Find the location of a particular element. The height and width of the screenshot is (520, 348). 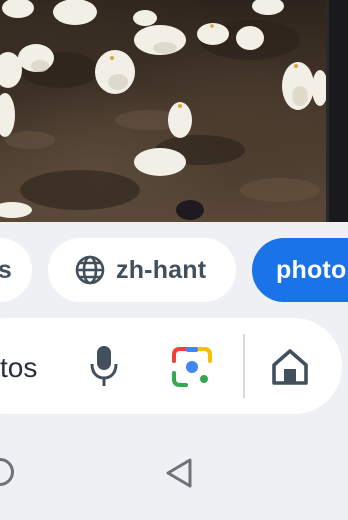

chip-label: s is located at coordinates (6, 269).